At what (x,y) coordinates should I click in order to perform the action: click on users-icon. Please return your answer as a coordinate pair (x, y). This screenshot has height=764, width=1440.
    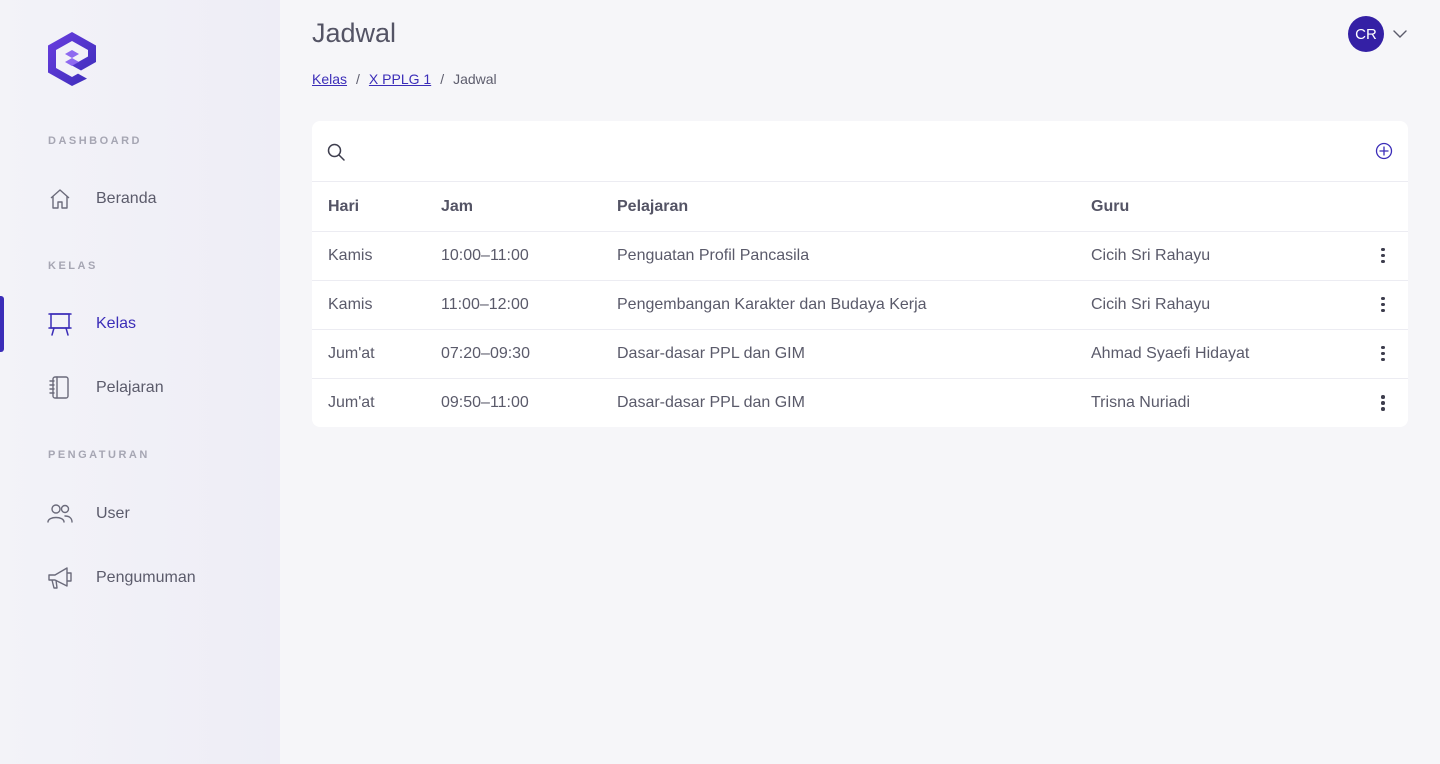
    Looking at the image, I should click on (60, 514).